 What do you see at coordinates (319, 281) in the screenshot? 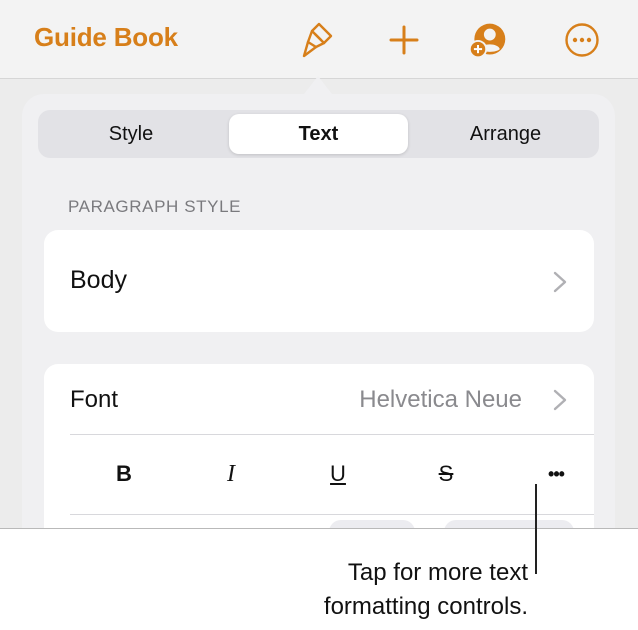
I see `paragraph-style-row: Body` at bounding box center [319, 281].